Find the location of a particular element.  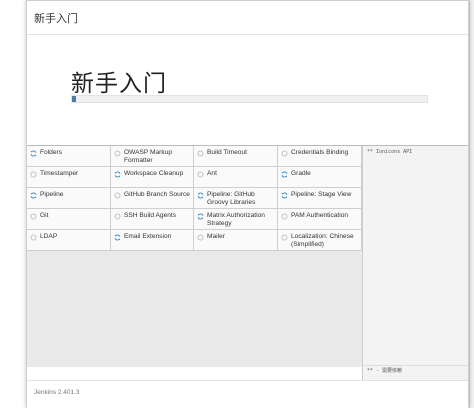

plugin-item: Build Timeout is located at coordinates (236, 156).